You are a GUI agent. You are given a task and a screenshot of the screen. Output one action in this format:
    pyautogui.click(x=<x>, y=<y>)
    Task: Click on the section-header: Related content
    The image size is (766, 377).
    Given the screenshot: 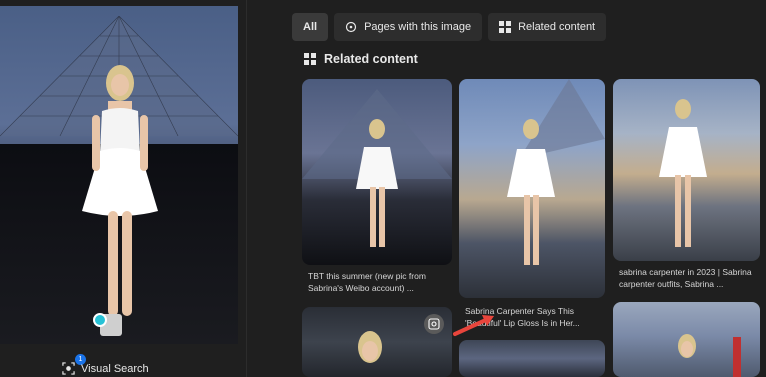 What is the action you would take?
    pyautogui.click(x=361, y=59)
    